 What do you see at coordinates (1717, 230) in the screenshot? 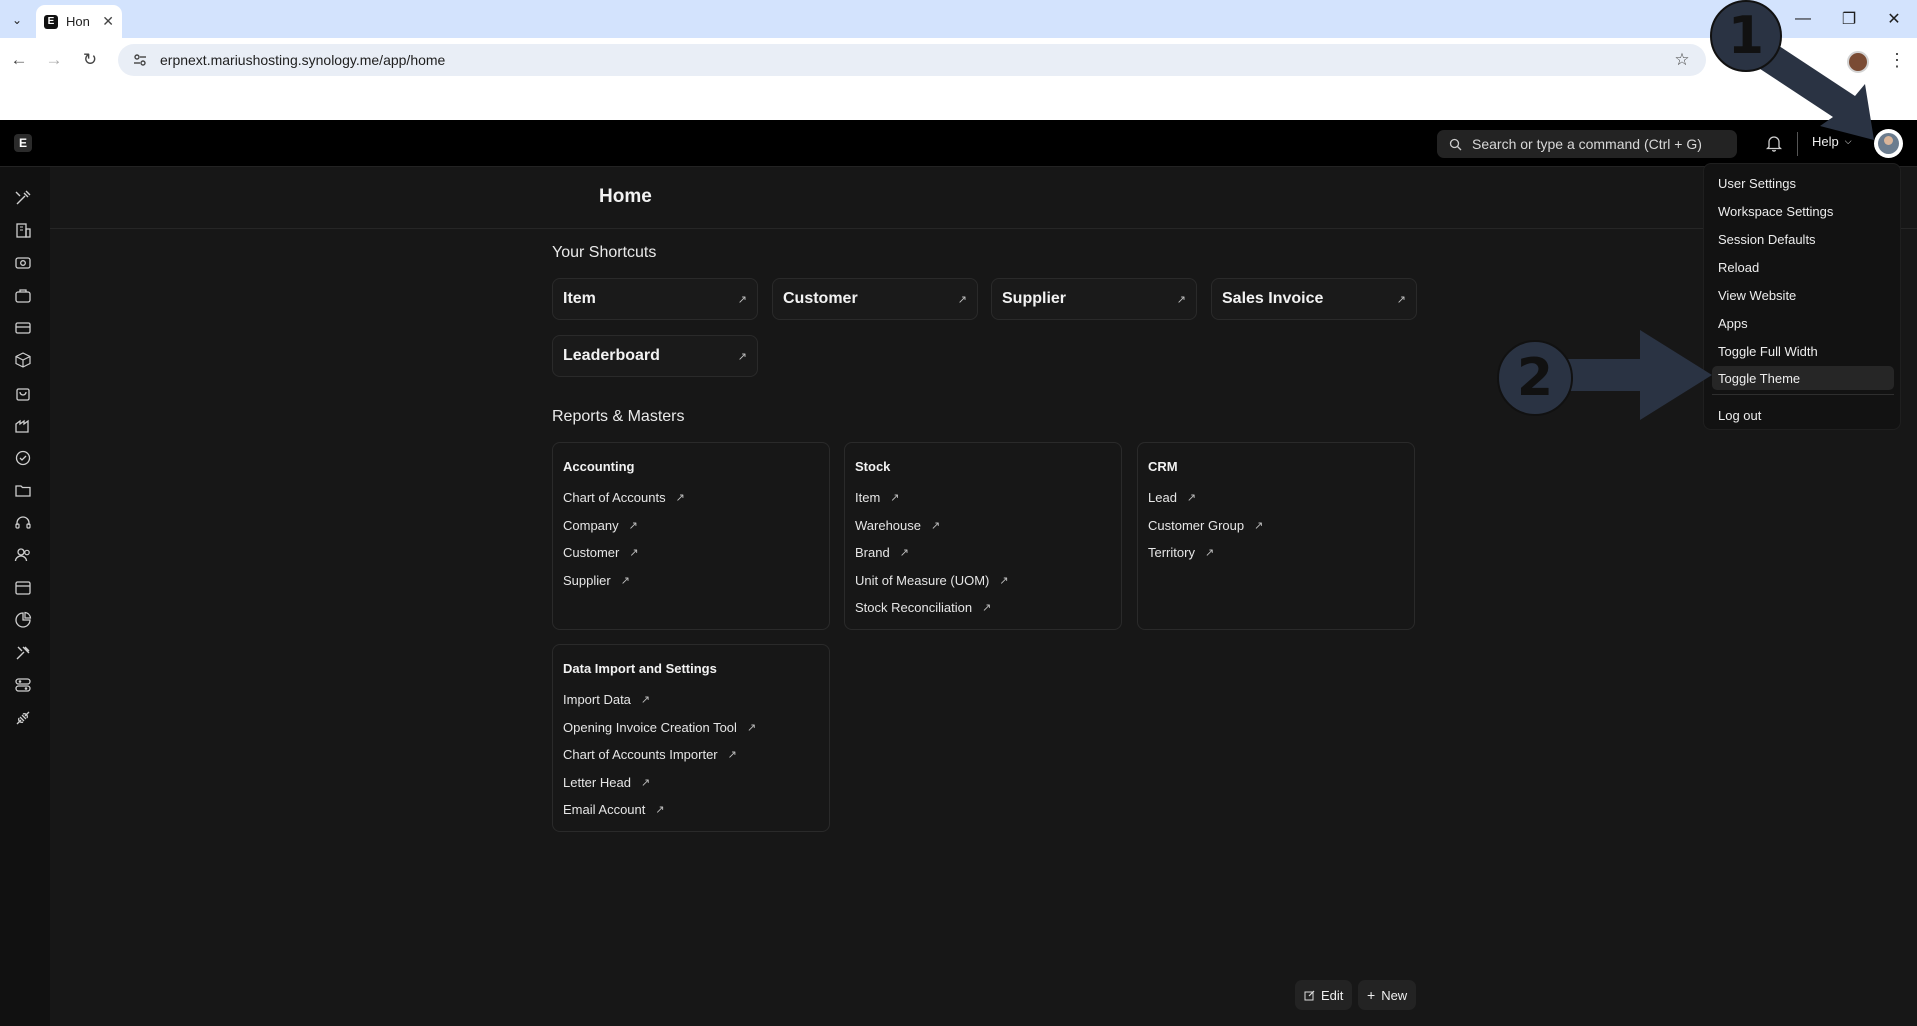
I see `annotation-arrows` at bounding box center [1717, 230].